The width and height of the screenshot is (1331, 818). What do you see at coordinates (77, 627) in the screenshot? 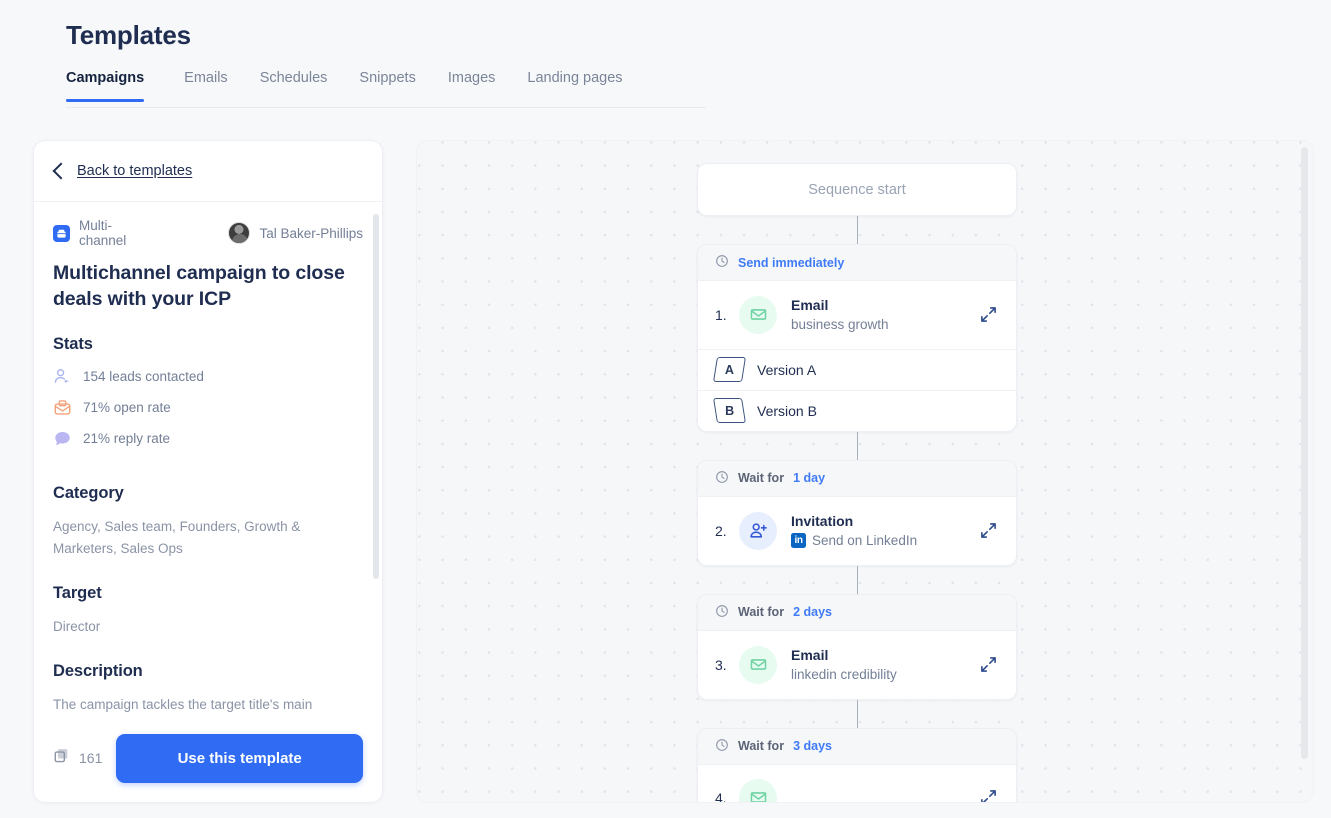
I see `target-value: Director` at bounding box center [77, 627].